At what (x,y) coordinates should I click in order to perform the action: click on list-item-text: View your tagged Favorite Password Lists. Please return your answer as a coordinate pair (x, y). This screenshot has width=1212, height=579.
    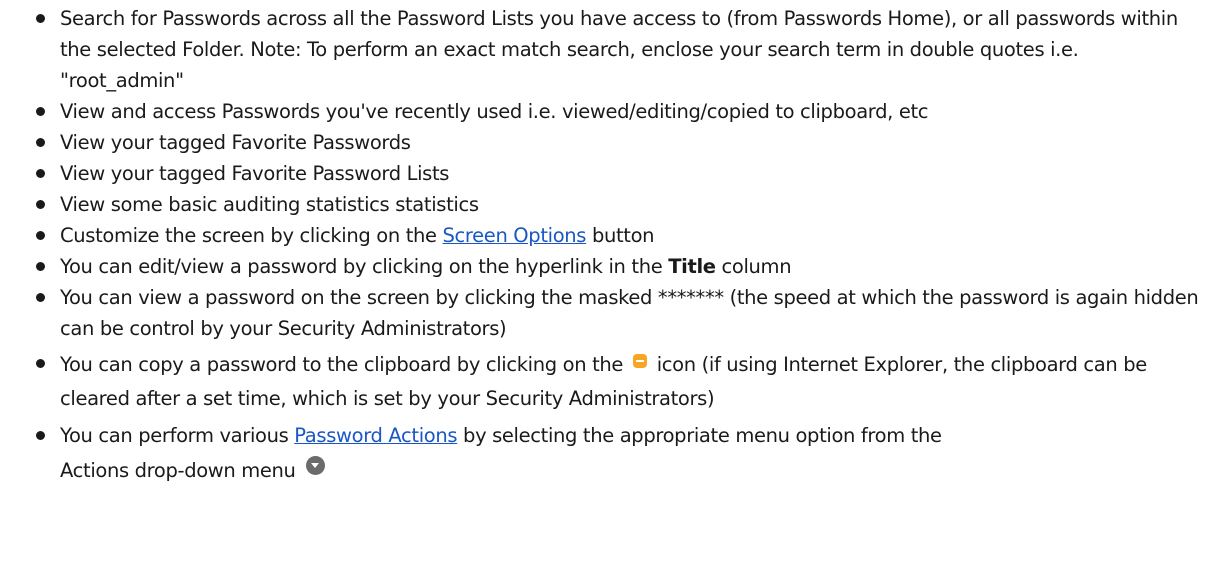
    Looking at the image, I should click on (255, 173).